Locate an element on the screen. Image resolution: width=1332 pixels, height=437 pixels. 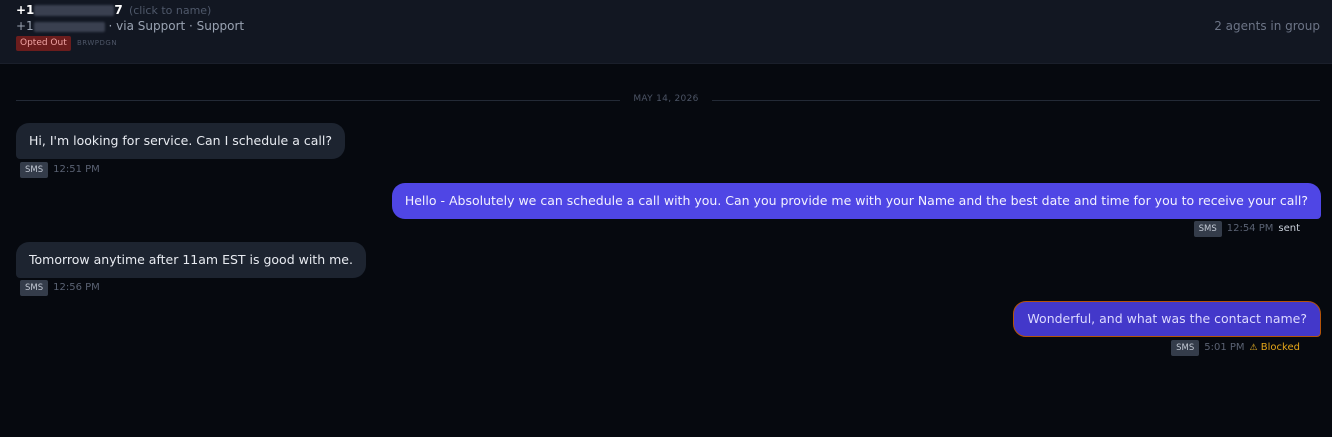
message-time: 12:56 PM is located at coordinates (76, 287).